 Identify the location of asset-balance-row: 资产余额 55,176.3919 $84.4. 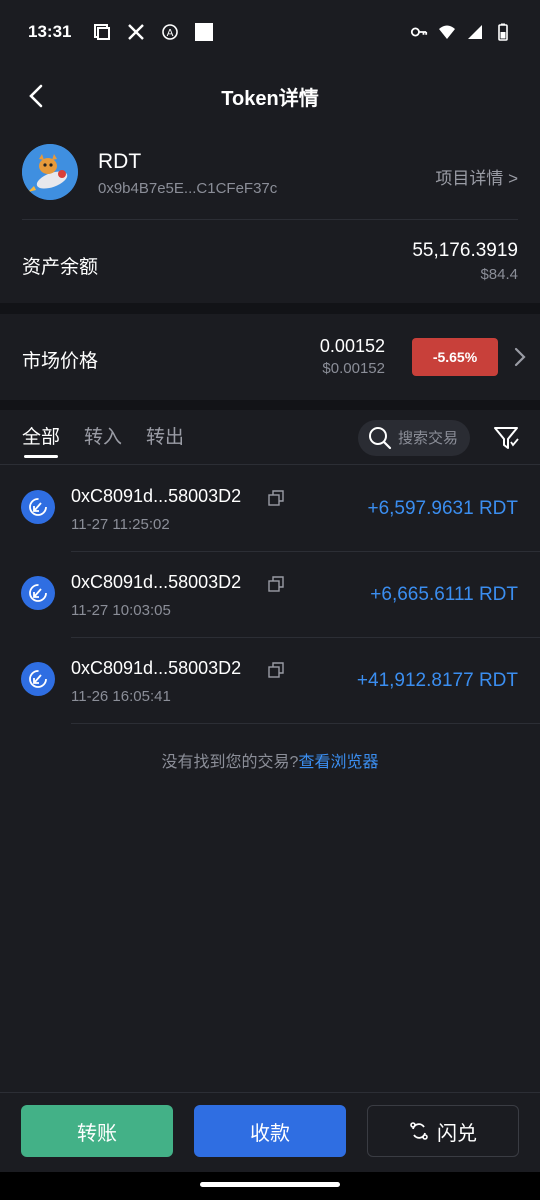
(270, 264).